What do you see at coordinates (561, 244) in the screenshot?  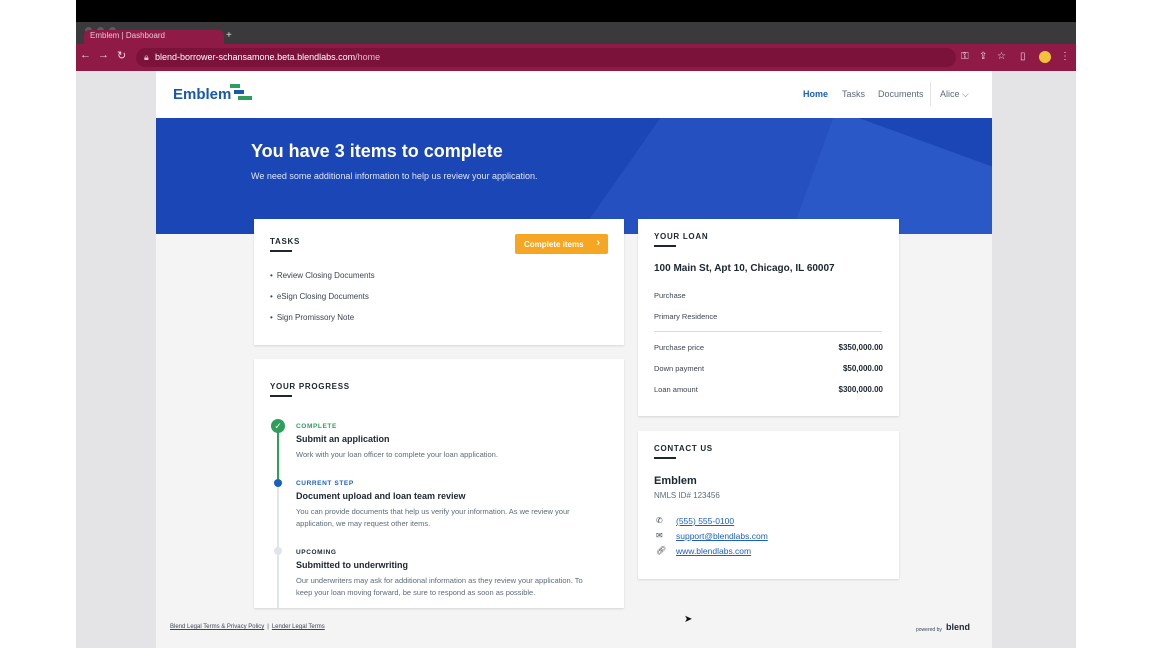 I see `complete-items-button: Complete items ›` at bounding box center [561, 244].